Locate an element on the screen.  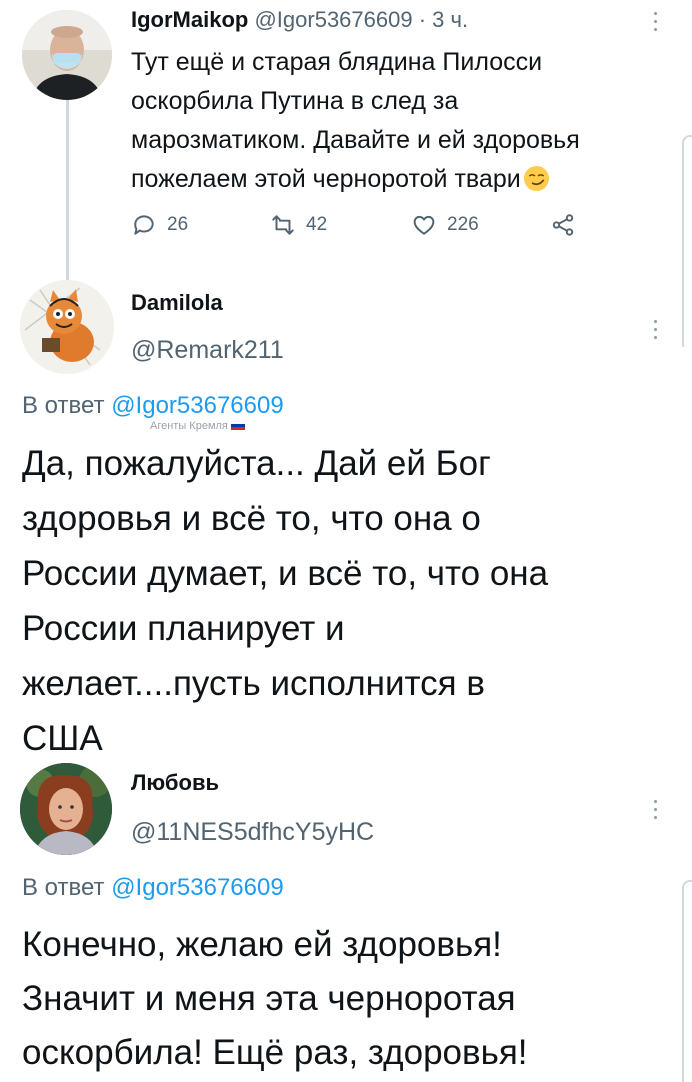
retweet-count: 42 is located at coordinates (317, 224).